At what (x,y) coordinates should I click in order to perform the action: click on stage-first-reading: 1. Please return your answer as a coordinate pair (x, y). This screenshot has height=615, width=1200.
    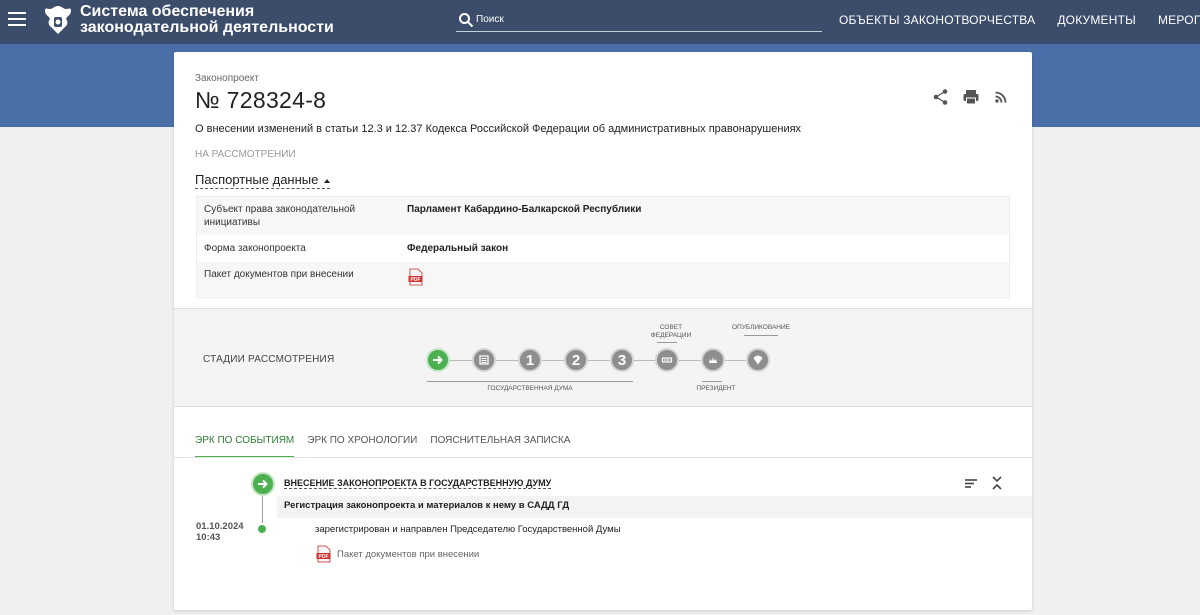
    Looking at the image, I should click on (530, 360).